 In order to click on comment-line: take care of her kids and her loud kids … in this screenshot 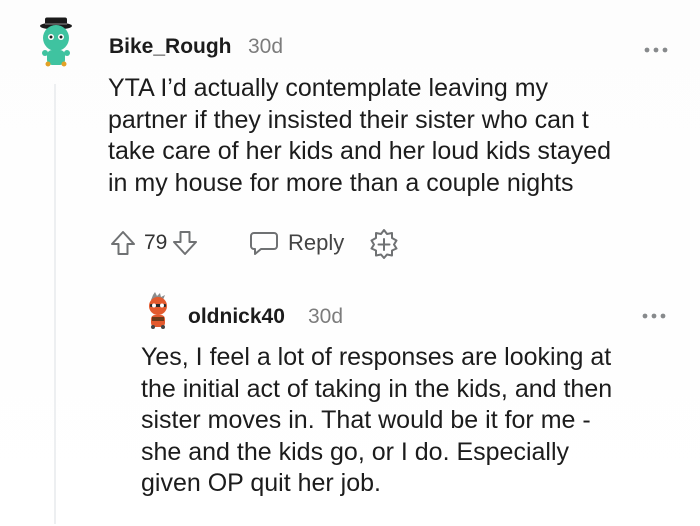, I will do `click(360, 151)`.